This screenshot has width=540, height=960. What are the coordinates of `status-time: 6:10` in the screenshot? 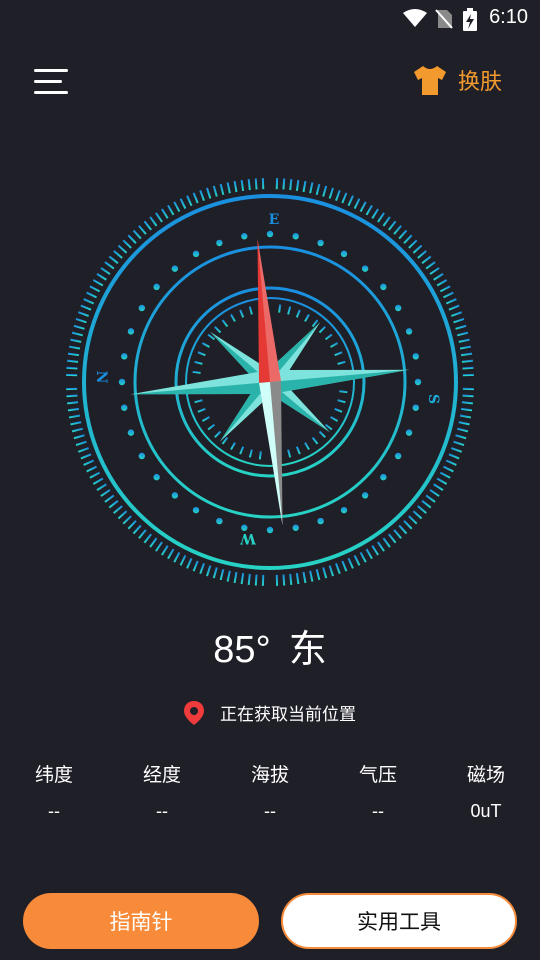 It's located at (508, 17).